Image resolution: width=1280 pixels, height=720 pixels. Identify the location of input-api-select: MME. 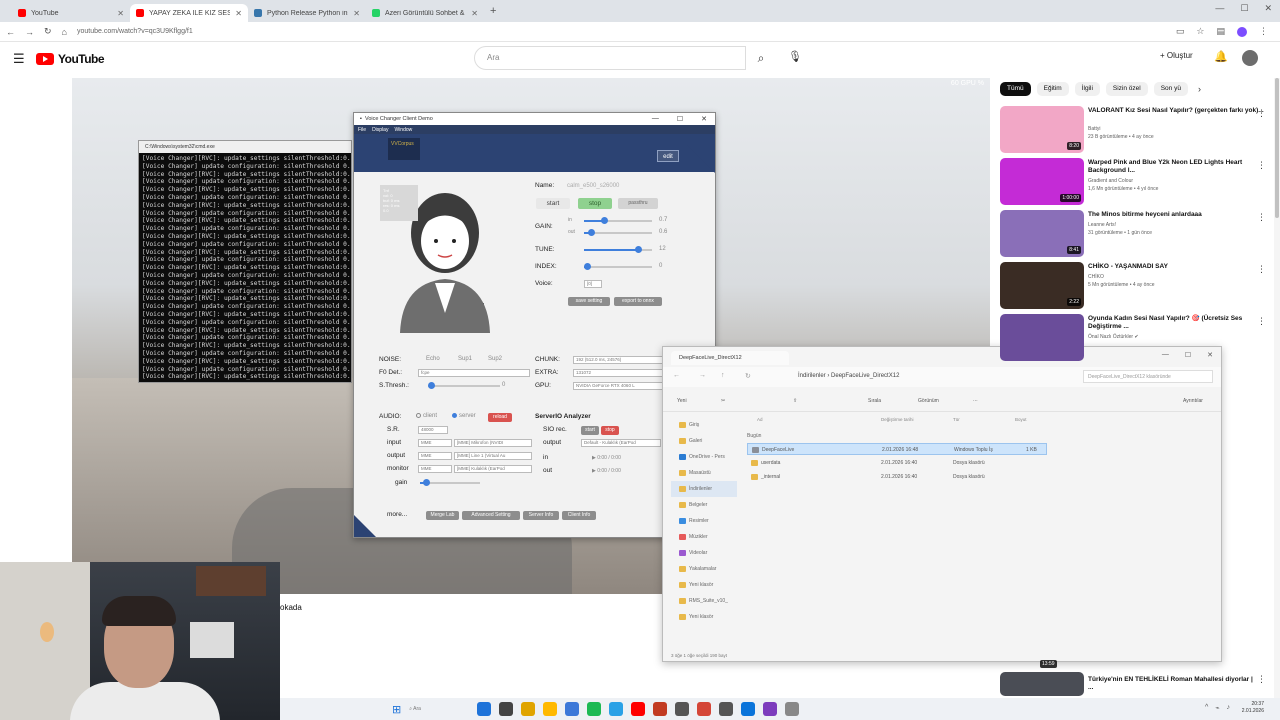
(435, 443).